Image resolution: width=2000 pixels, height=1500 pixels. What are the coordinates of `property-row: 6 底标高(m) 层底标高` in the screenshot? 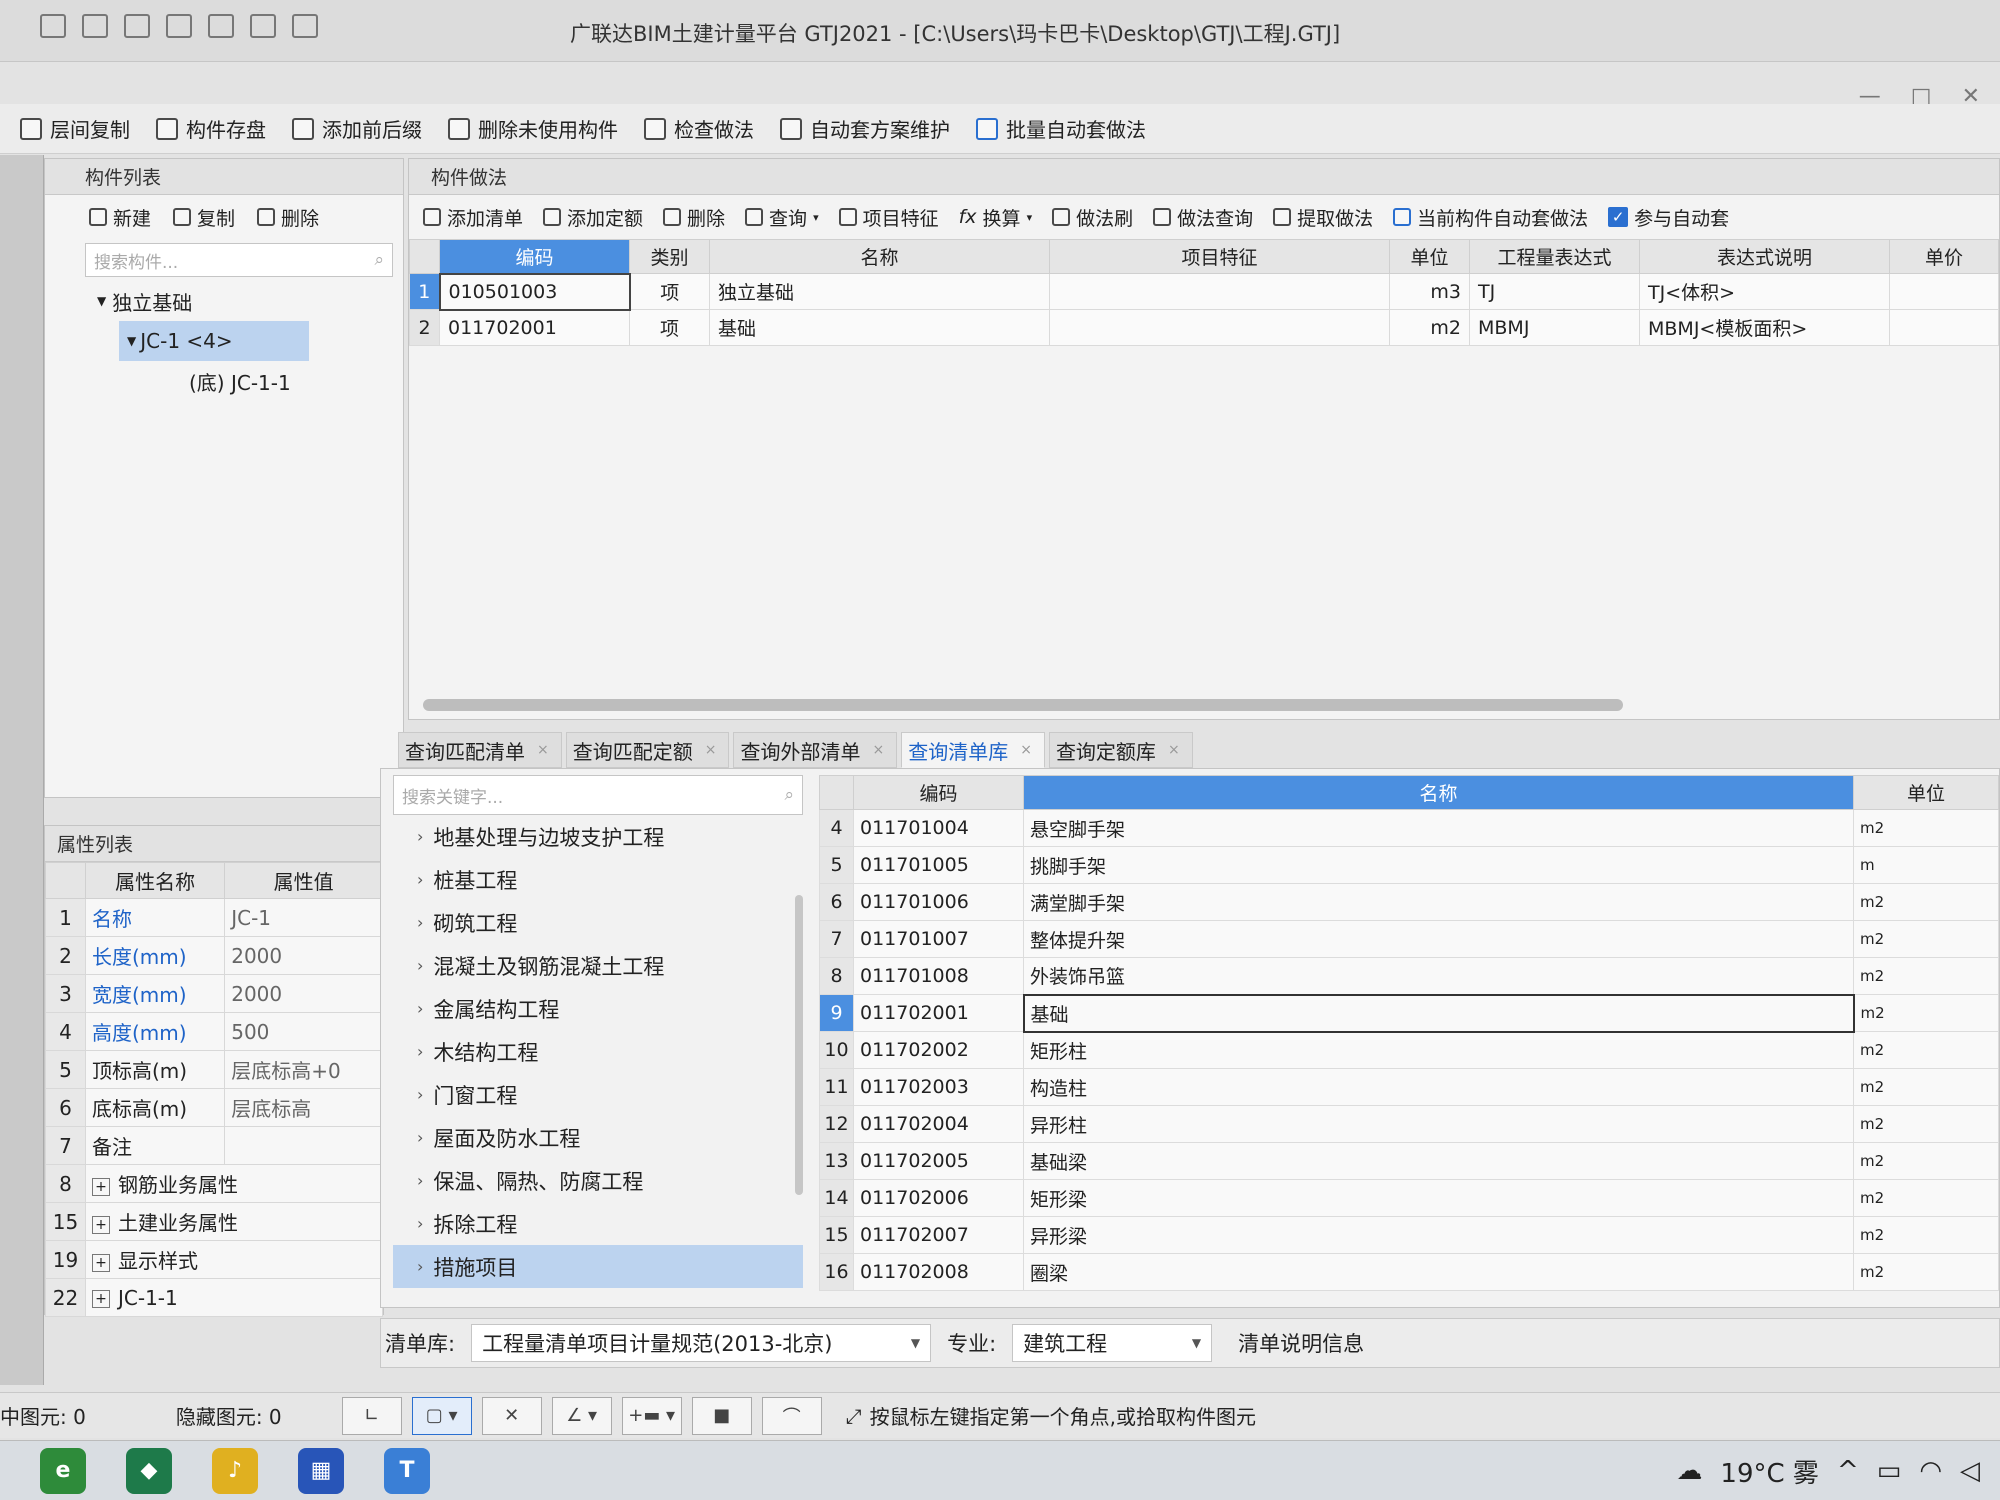 It's located at (214, 1107).